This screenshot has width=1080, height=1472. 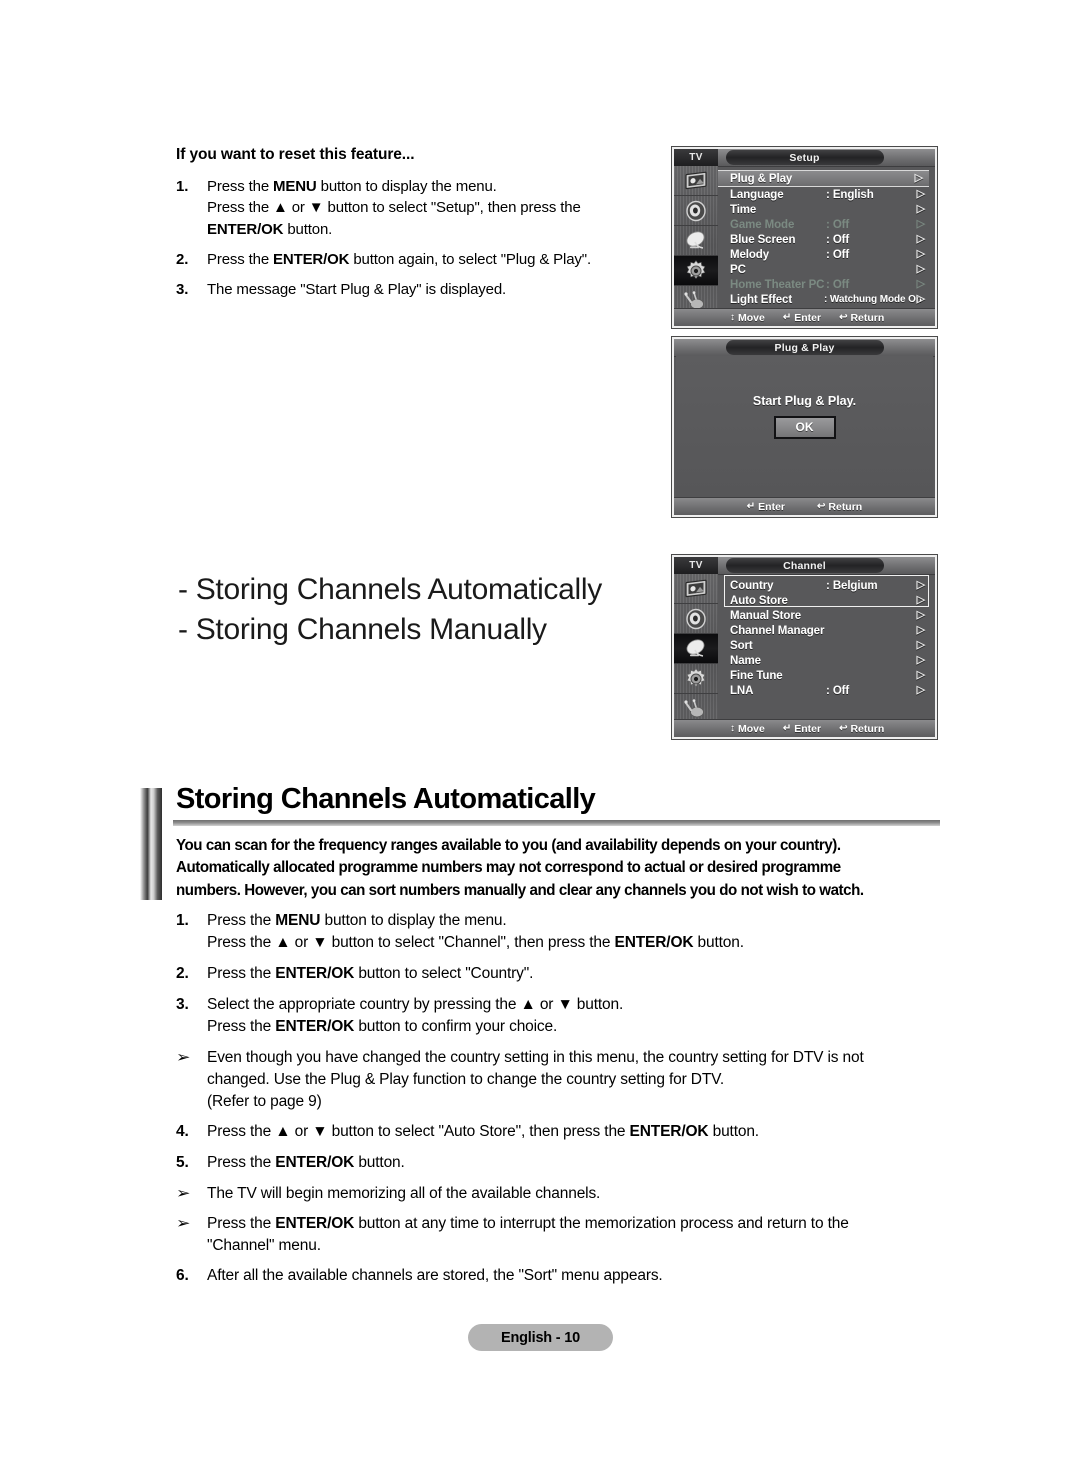 I want to click on instruction-body: Press the ENTER/OK button., so click(x=586, y=1163).